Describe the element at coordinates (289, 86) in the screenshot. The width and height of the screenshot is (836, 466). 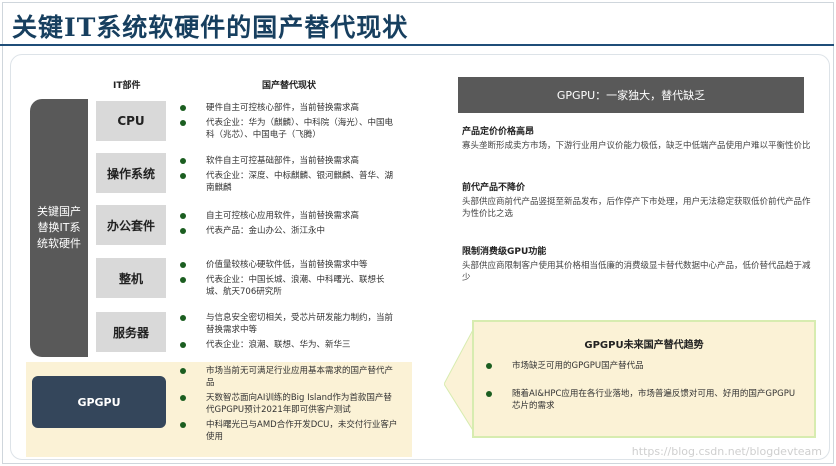
I see `col-header-status: 国产替代现状` at that location.